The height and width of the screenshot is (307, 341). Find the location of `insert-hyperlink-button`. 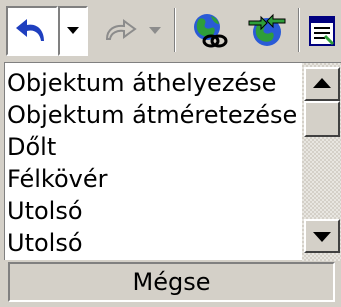

insert-hyperlink-button is located at coordinates (209, 31).